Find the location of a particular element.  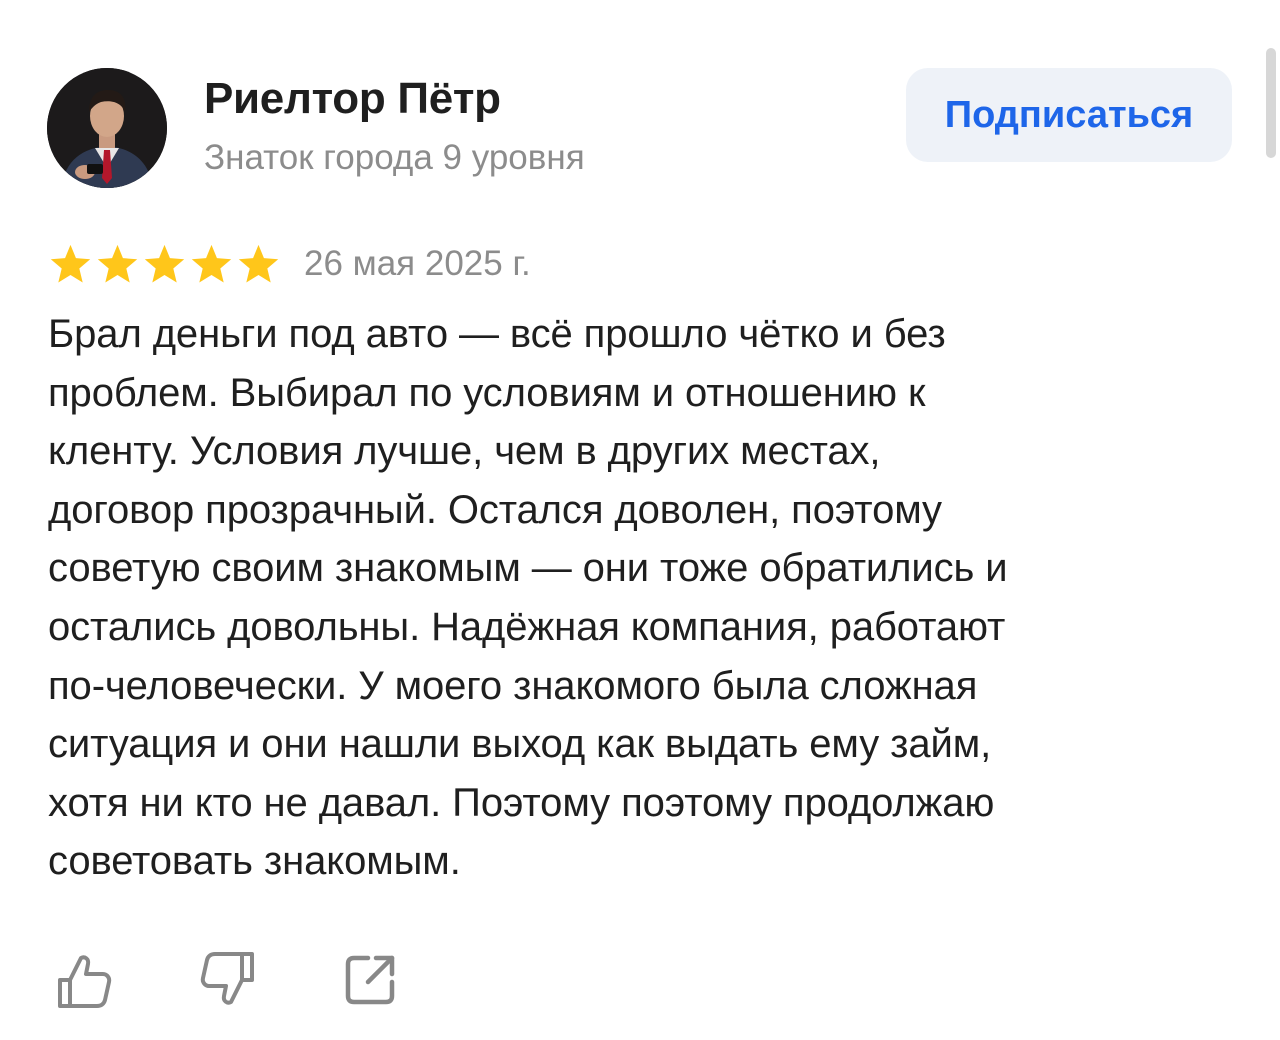

thumbs-down-icon is located at coordinates (227, 978).